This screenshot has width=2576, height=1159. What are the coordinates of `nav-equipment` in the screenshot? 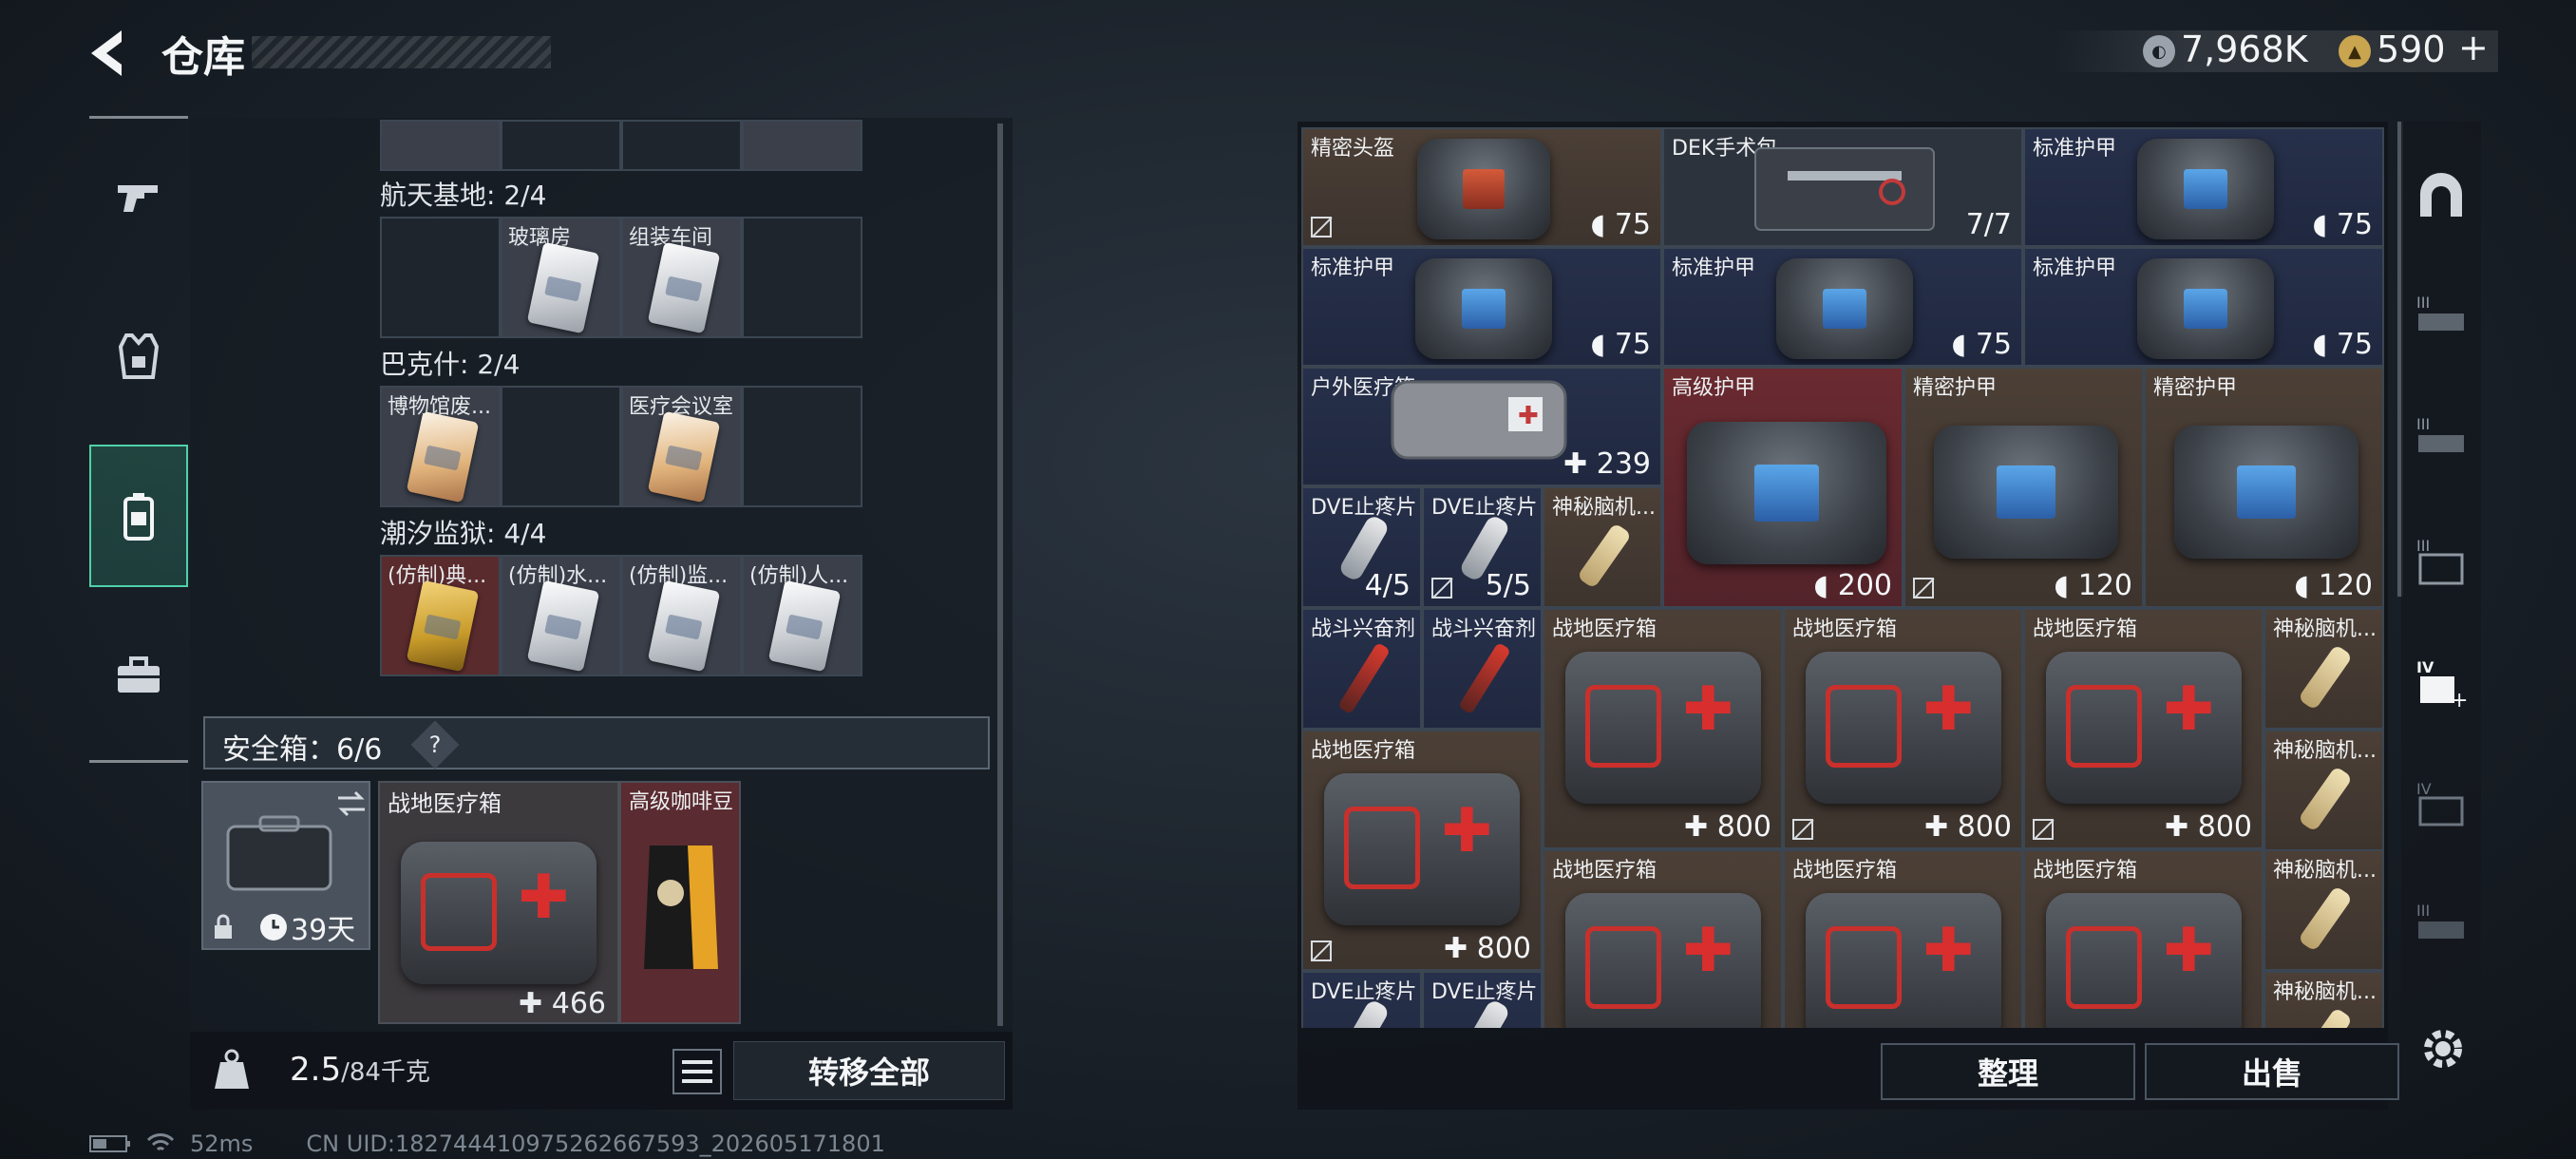 It's located at (138, 356).